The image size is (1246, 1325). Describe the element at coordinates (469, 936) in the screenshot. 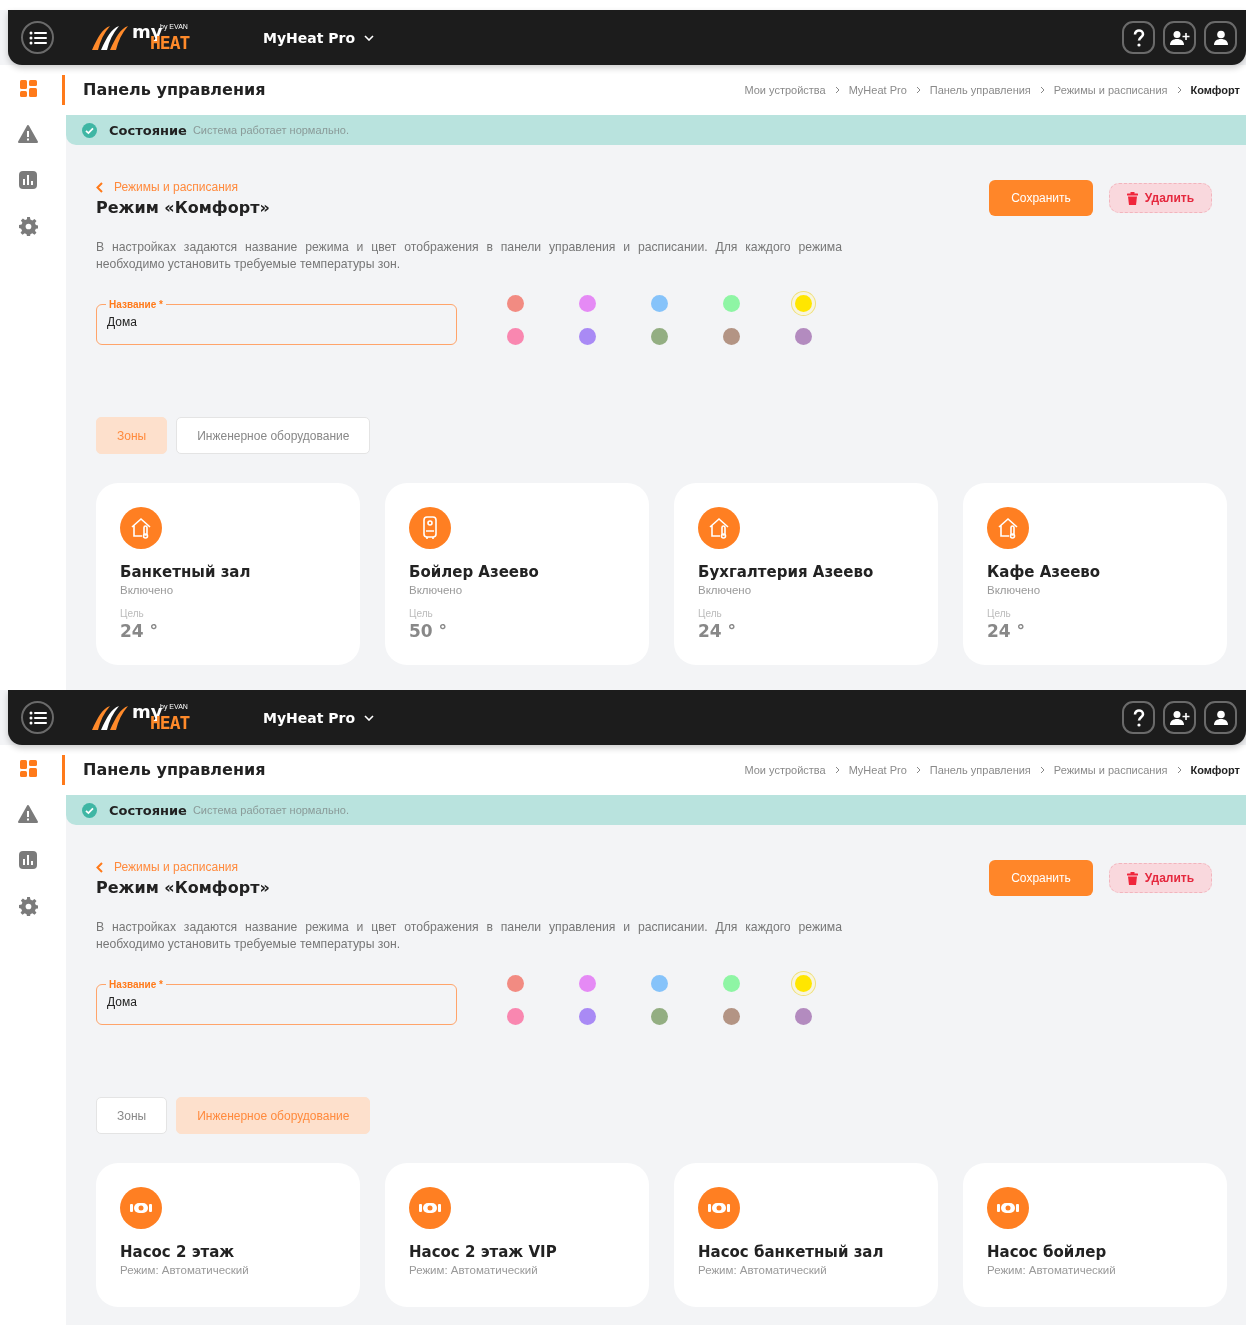

I see `description-text: В настройках задаются название режима и цвет отображения в панели управления и расписании. Для каждого режима необходимо установить требуемые температуры зон.` at that location.